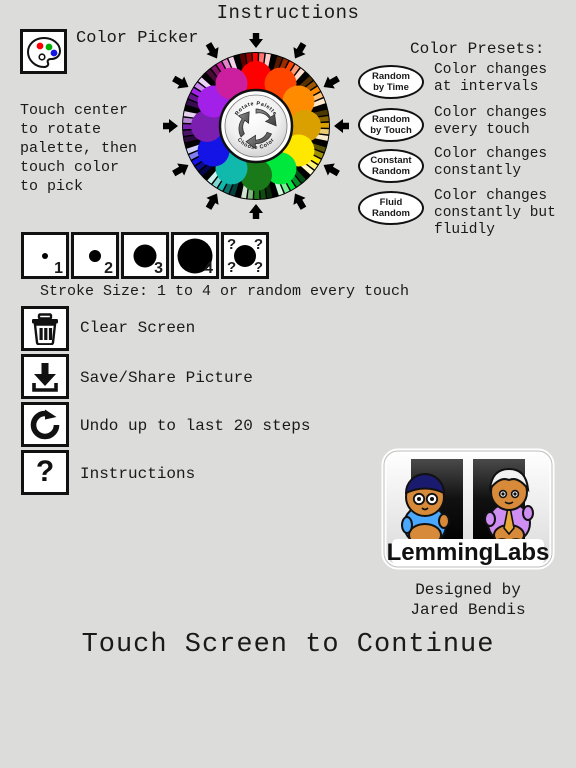 Image resolution: width=576 pixels, height=768 pixels. Describe the element at coordinates (138, 474) in the screenshot. I see `instructions-label: Instructions` at that location.